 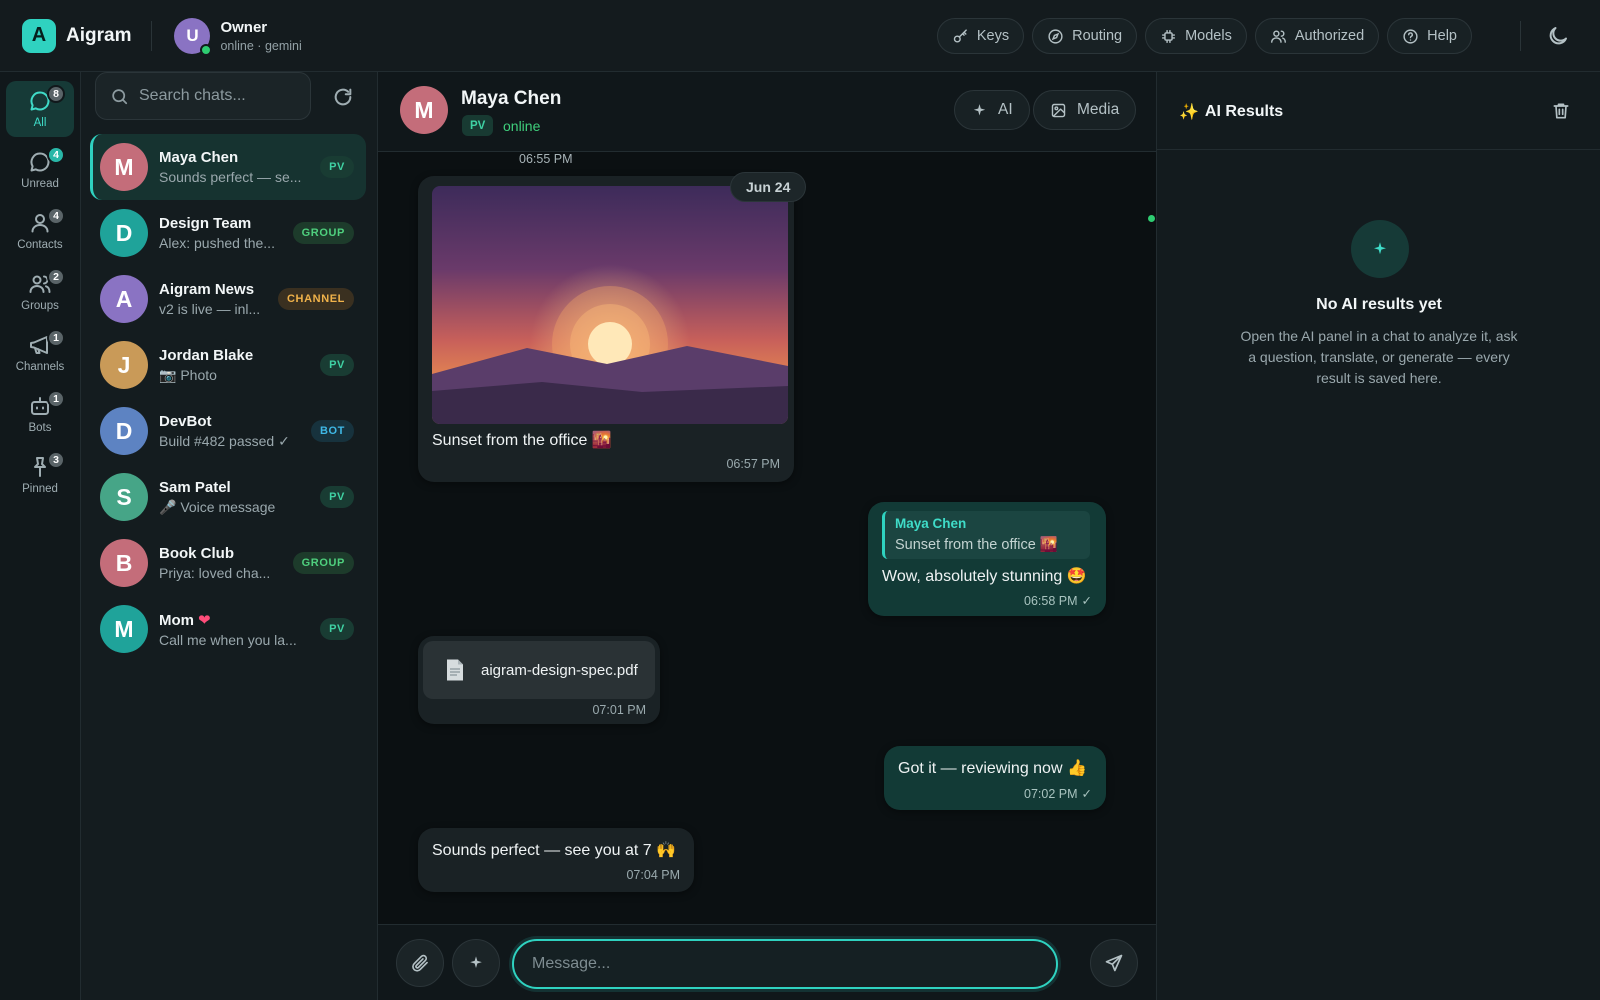 I want to click on rail-item-groups: Groups 2, so click(x=40, y=292).